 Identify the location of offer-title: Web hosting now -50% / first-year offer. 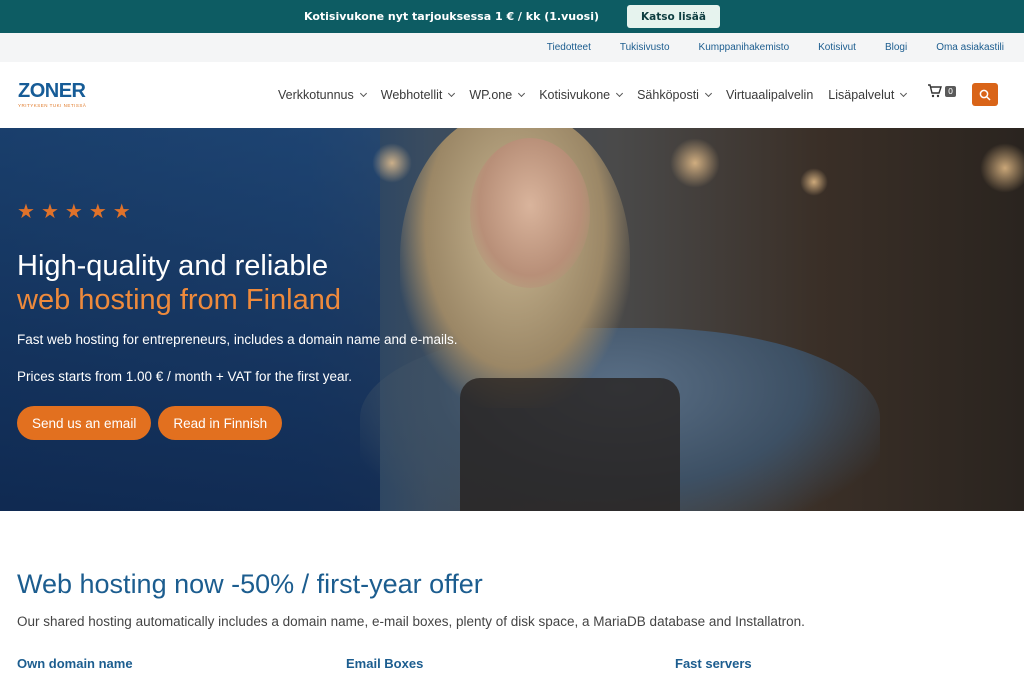
(250, 584).